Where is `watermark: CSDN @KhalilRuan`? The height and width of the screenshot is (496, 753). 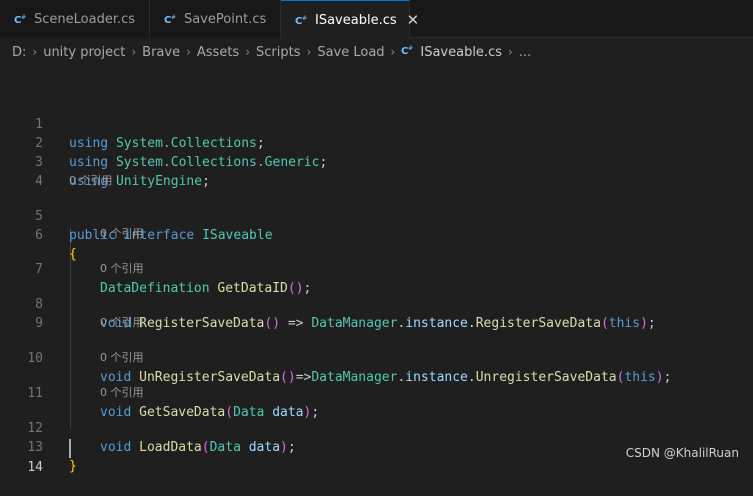 watermark: CSDN @KhalilRuan is located at coordinates (682, 453).